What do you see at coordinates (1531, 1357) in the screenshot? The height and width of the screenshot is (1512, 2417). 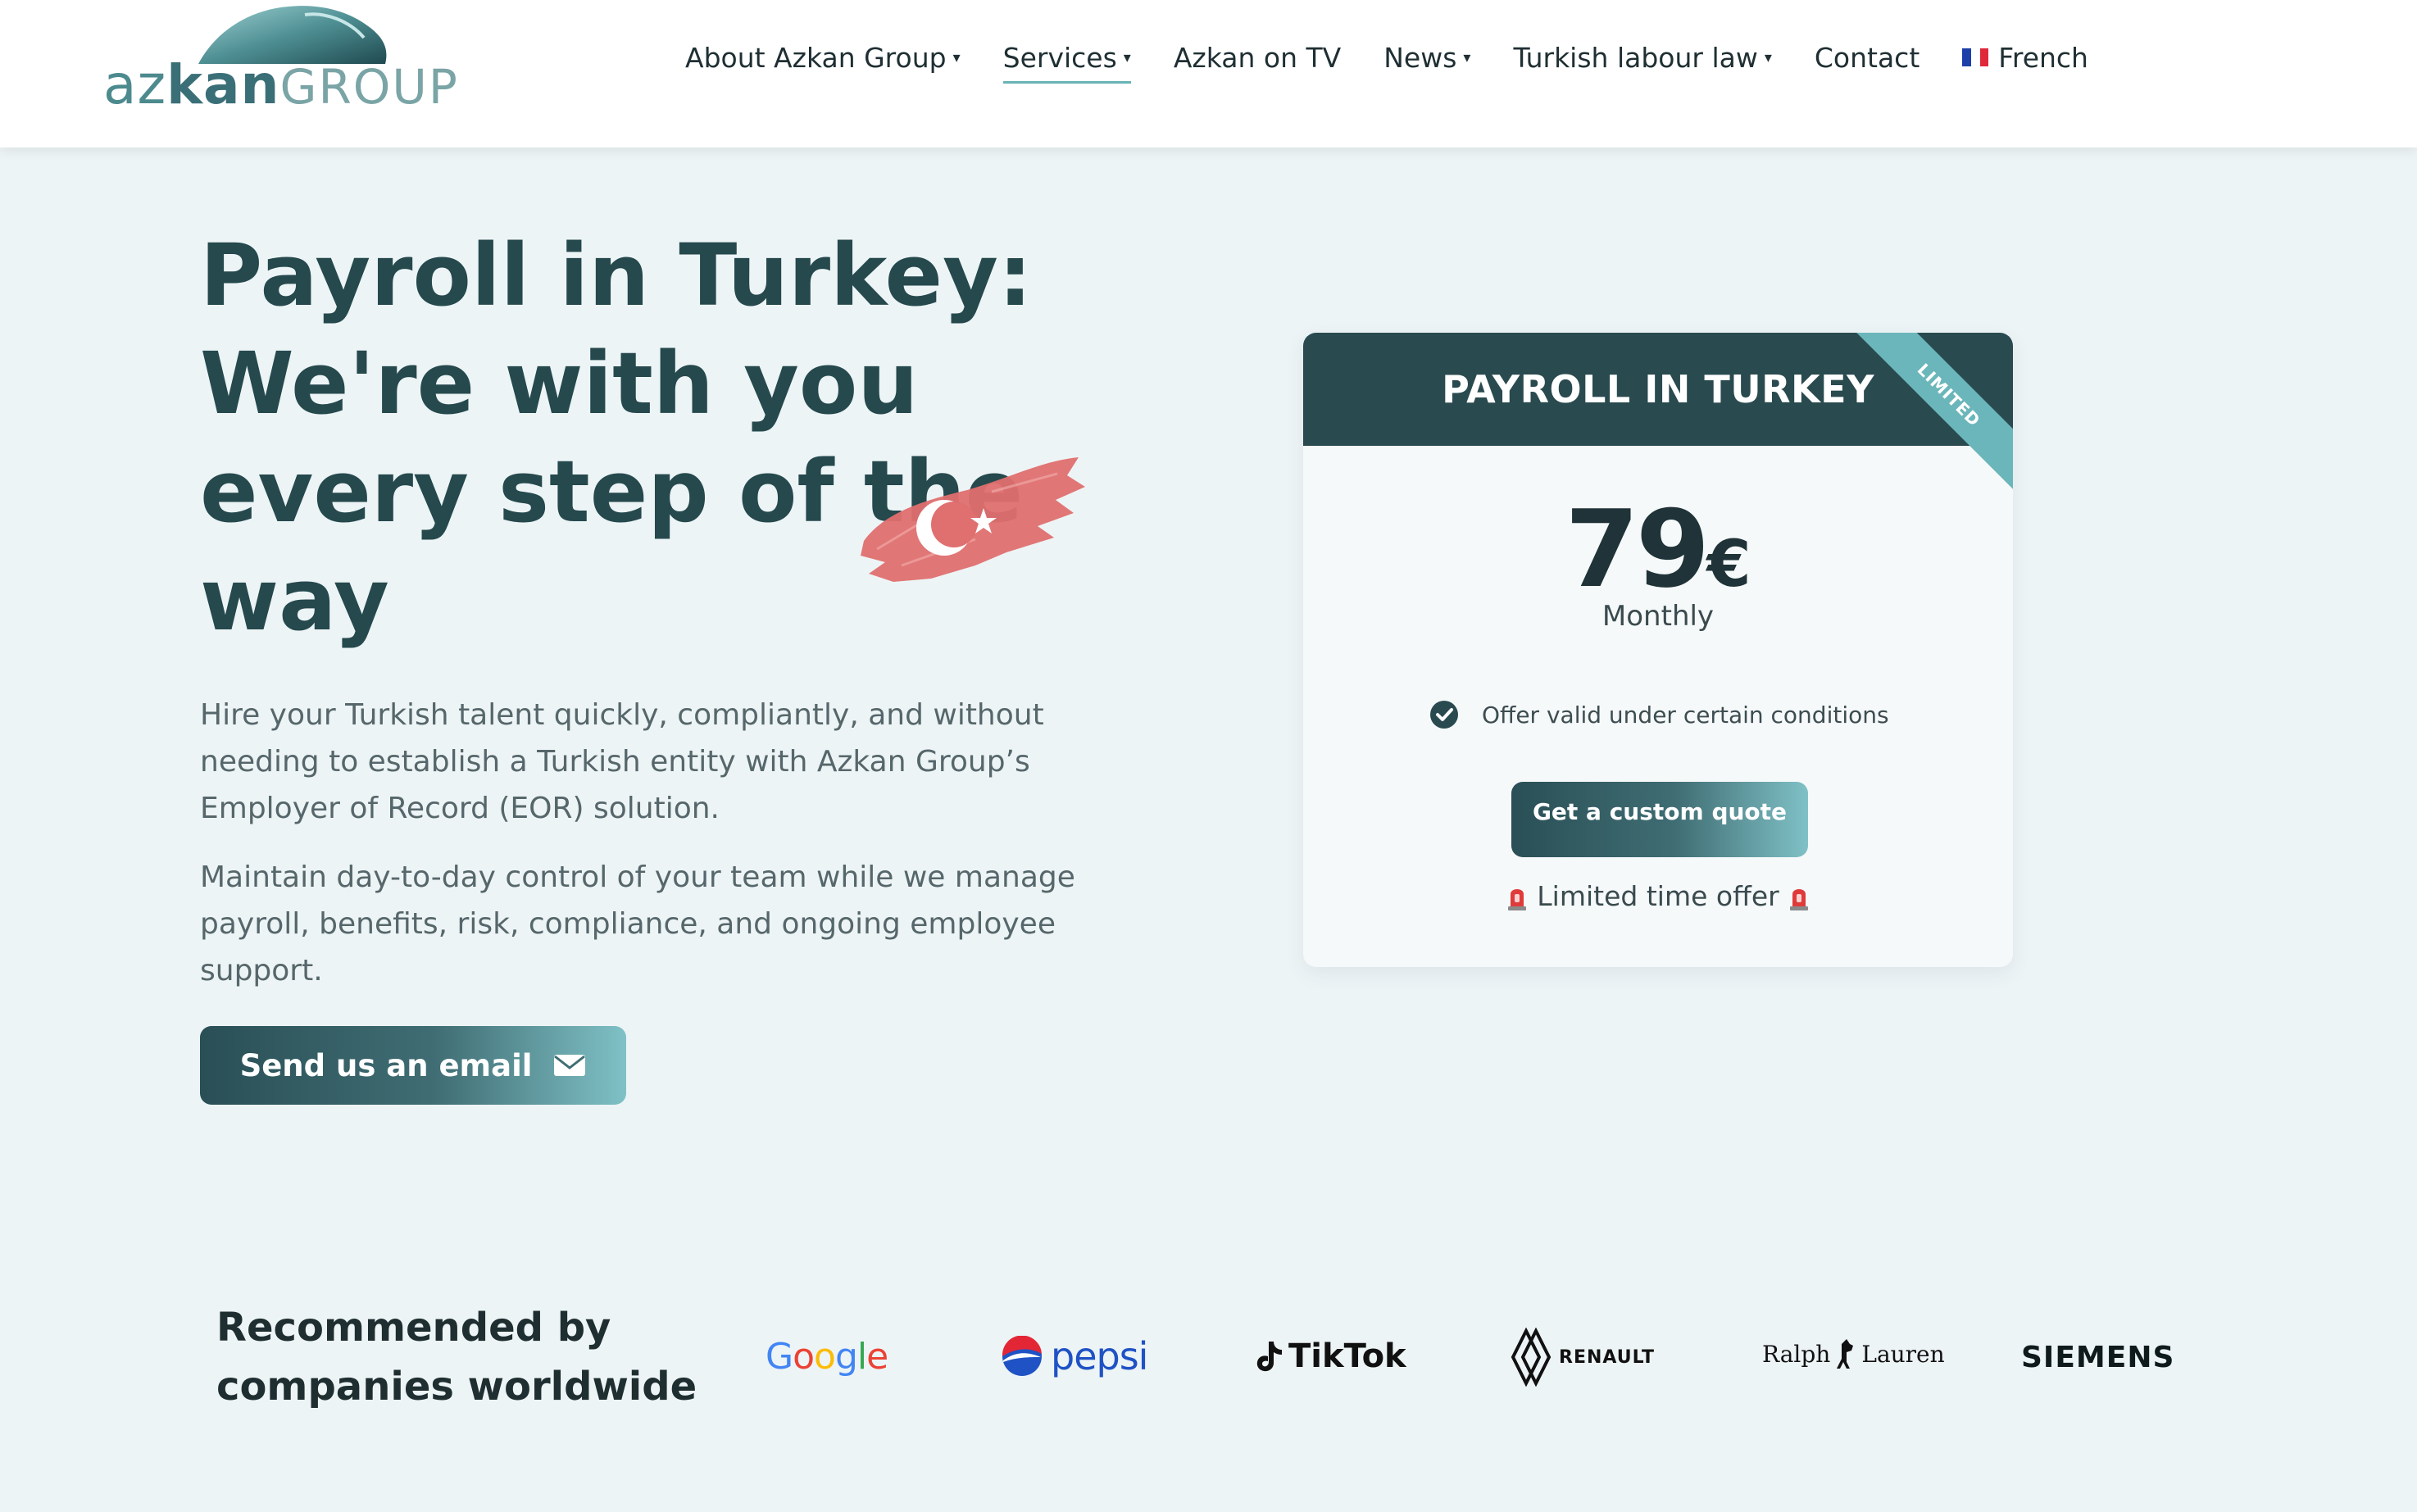 I see `renault-diamond-icon` at bounding box center [1531, 1357].